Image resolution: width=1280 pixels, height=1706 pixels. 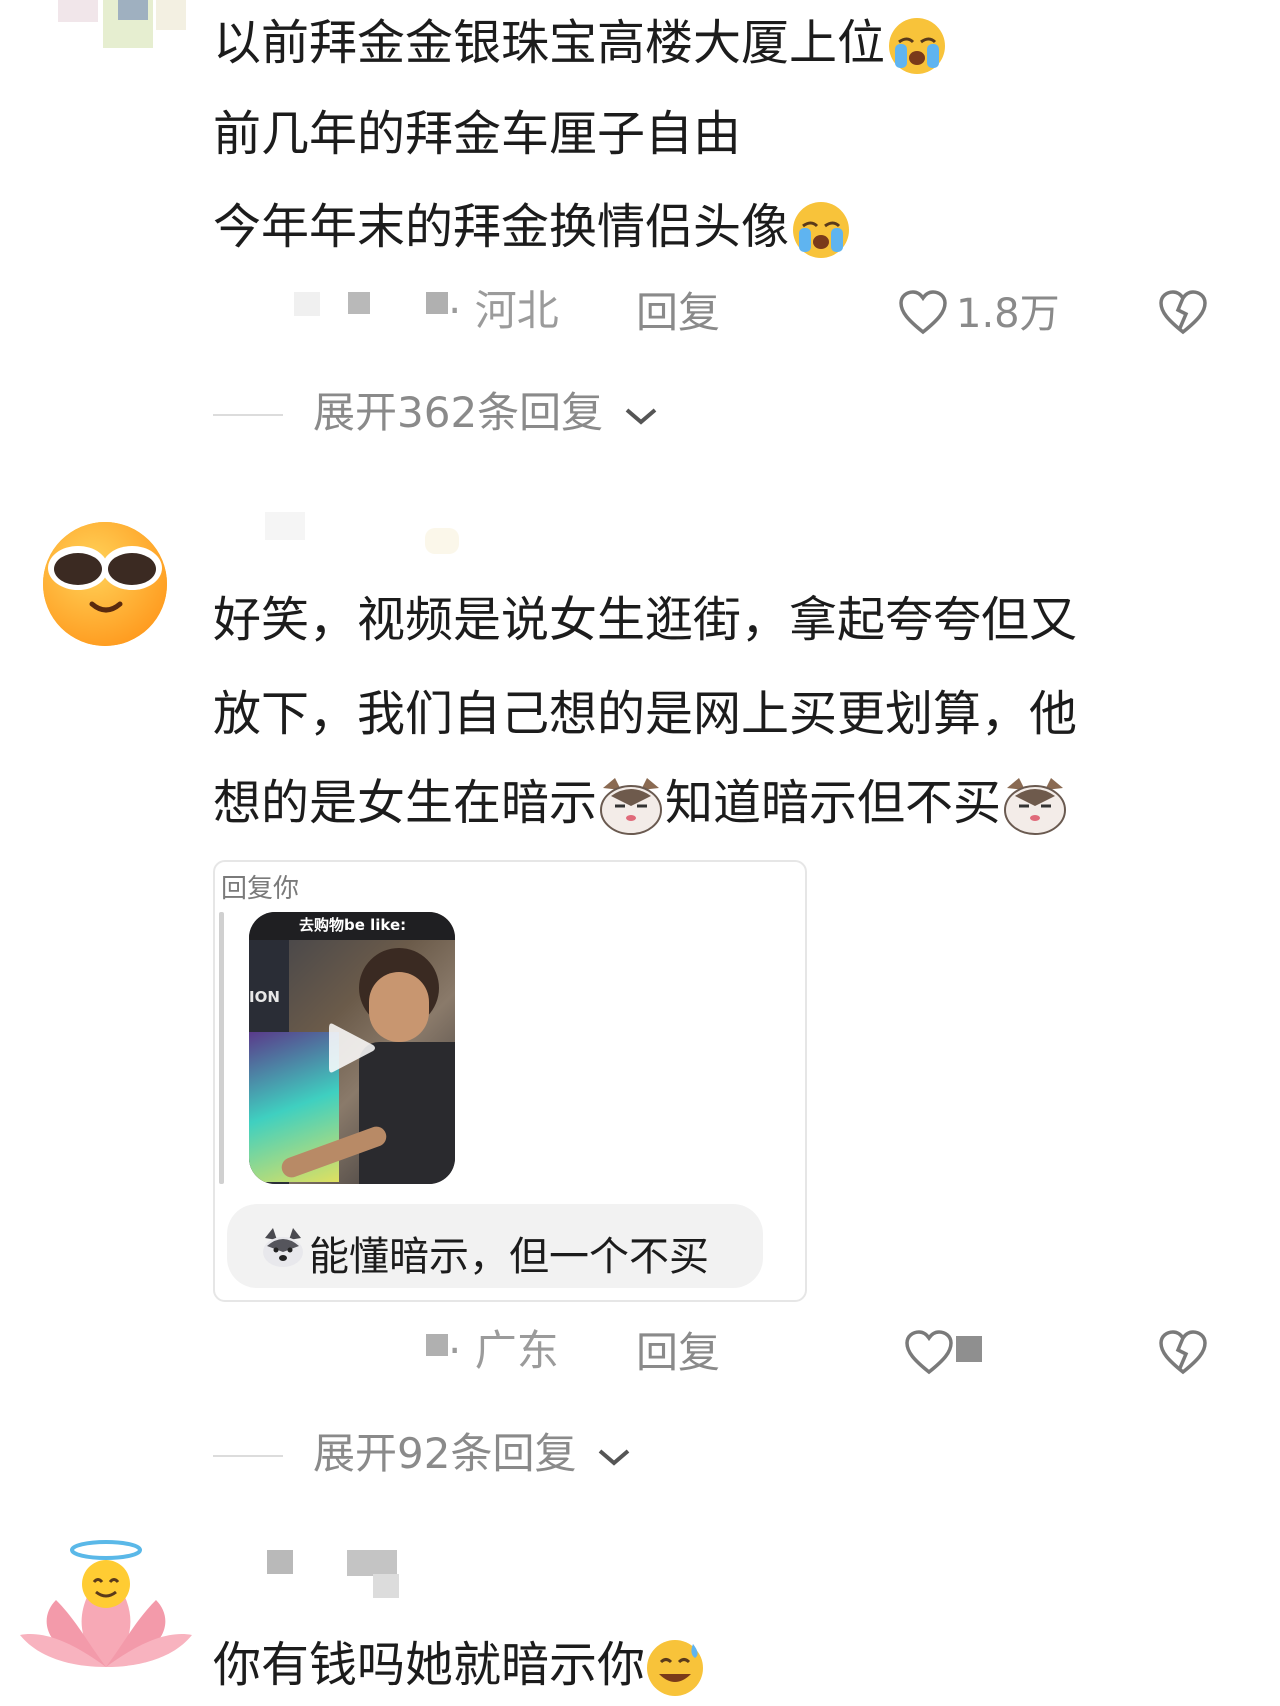 What do you see at coordinates (472, 1454) in the screenshot?
I see `expand-replies-button: 展开92条回复` at bounding box center [472, 1454].